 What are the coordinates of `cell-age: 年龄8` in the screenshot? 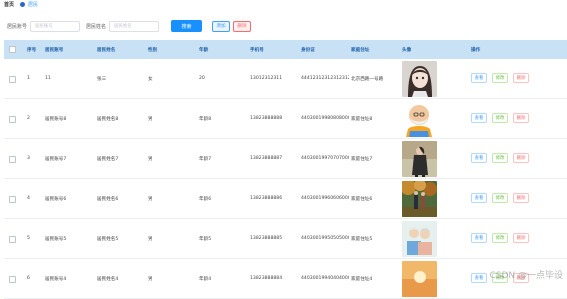 It's located at (205, 119).